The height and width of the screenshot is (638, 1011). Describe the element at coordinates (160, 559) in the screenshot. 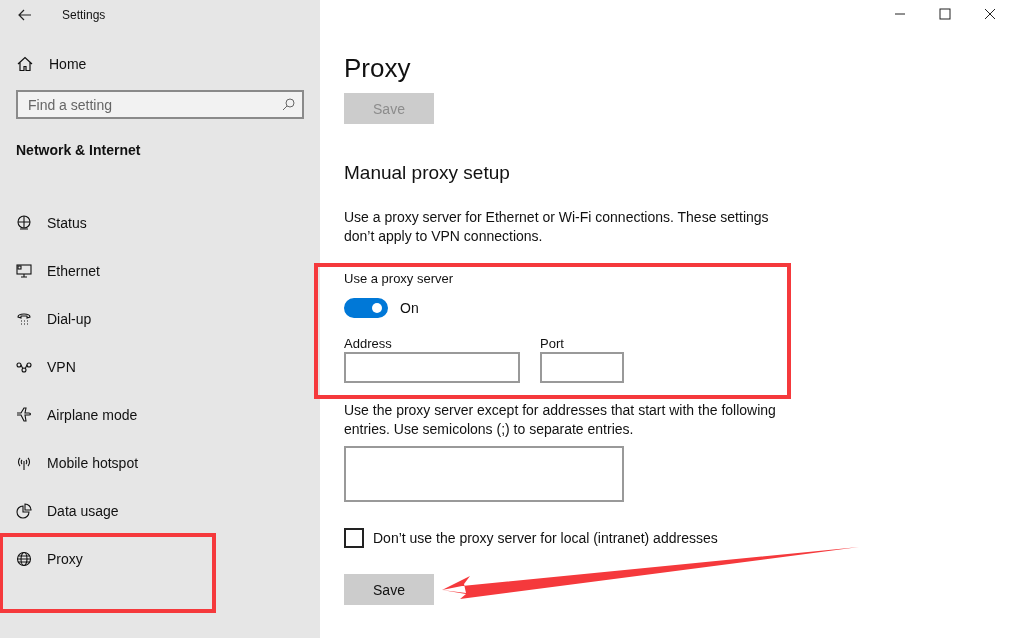

I see `sidebar-item: Proxy` at that location.